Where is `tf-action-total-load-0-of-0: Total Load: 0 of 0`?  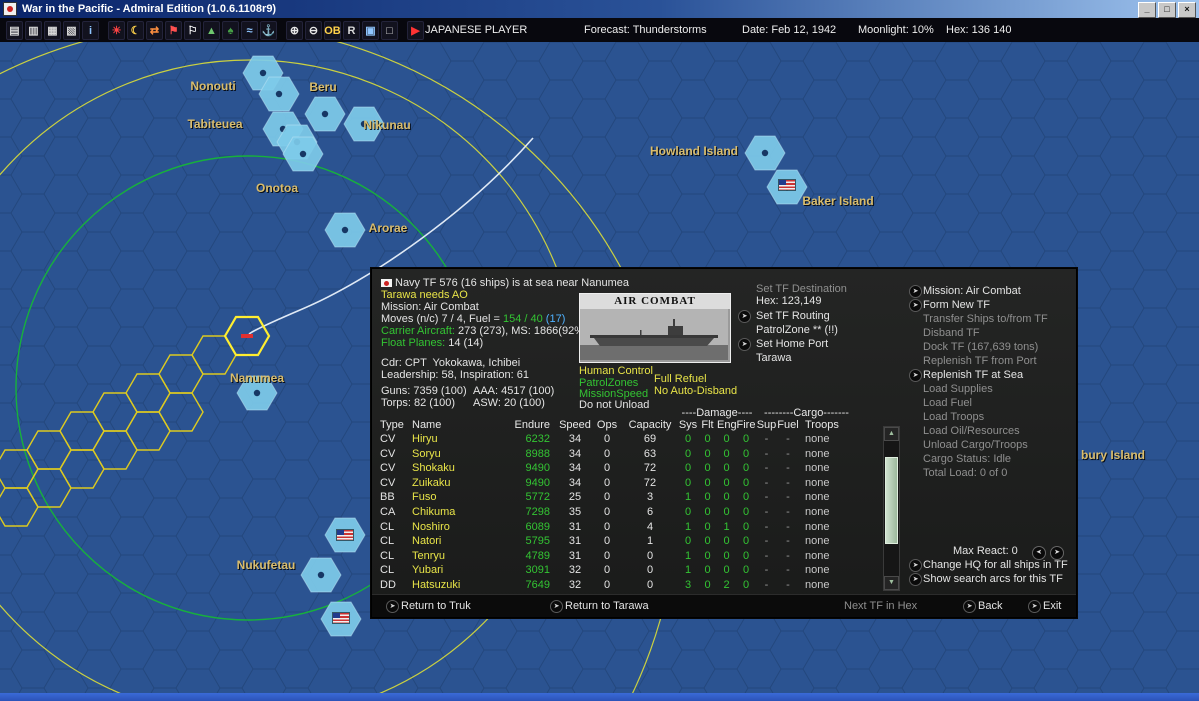
tf-action-total-load-0-of-0: Total Load: 0 of 0 is located at coordinates (724, 473).